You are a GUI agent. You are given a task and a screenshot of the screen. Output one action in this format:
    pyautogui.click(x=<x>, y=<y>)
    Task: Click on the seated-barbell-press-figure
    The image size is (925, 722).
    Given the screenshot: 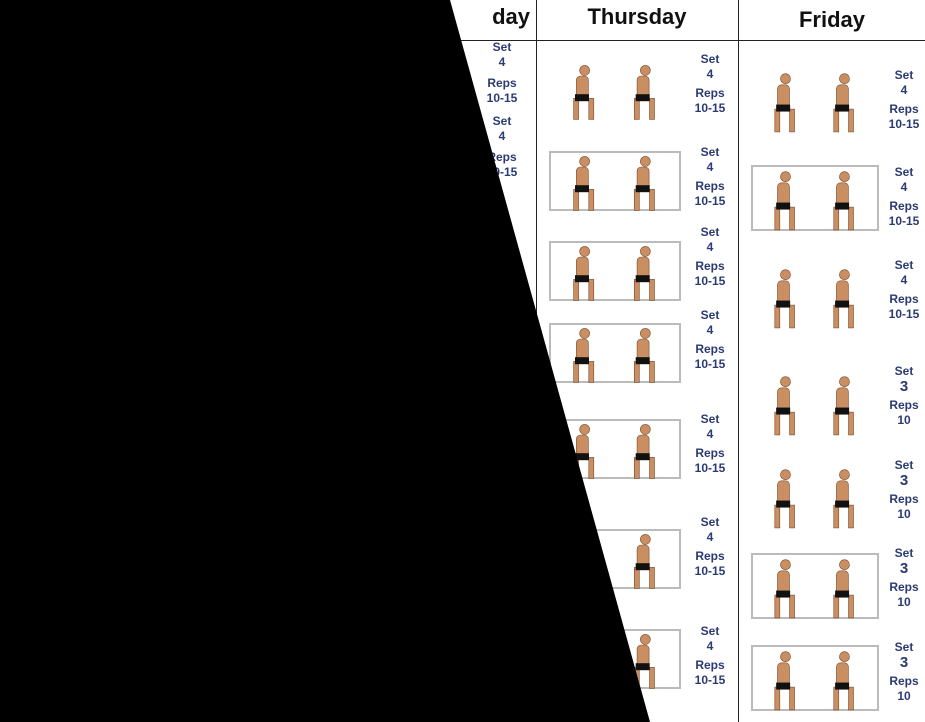 What is the action you would take?
    pyautogui.click(x=614, y=92)
    